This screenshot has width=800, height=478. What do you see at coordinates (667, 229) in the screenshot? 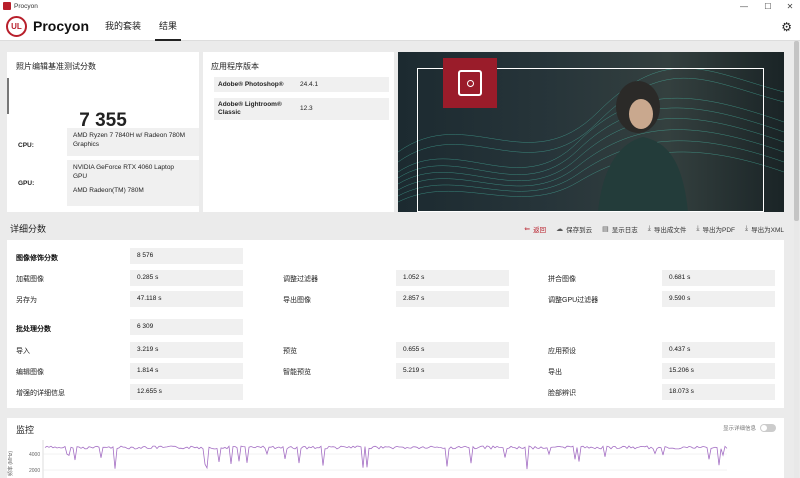
I see `export-file-button: ⤓ 导出成文件` at bounding box center [667, 229].